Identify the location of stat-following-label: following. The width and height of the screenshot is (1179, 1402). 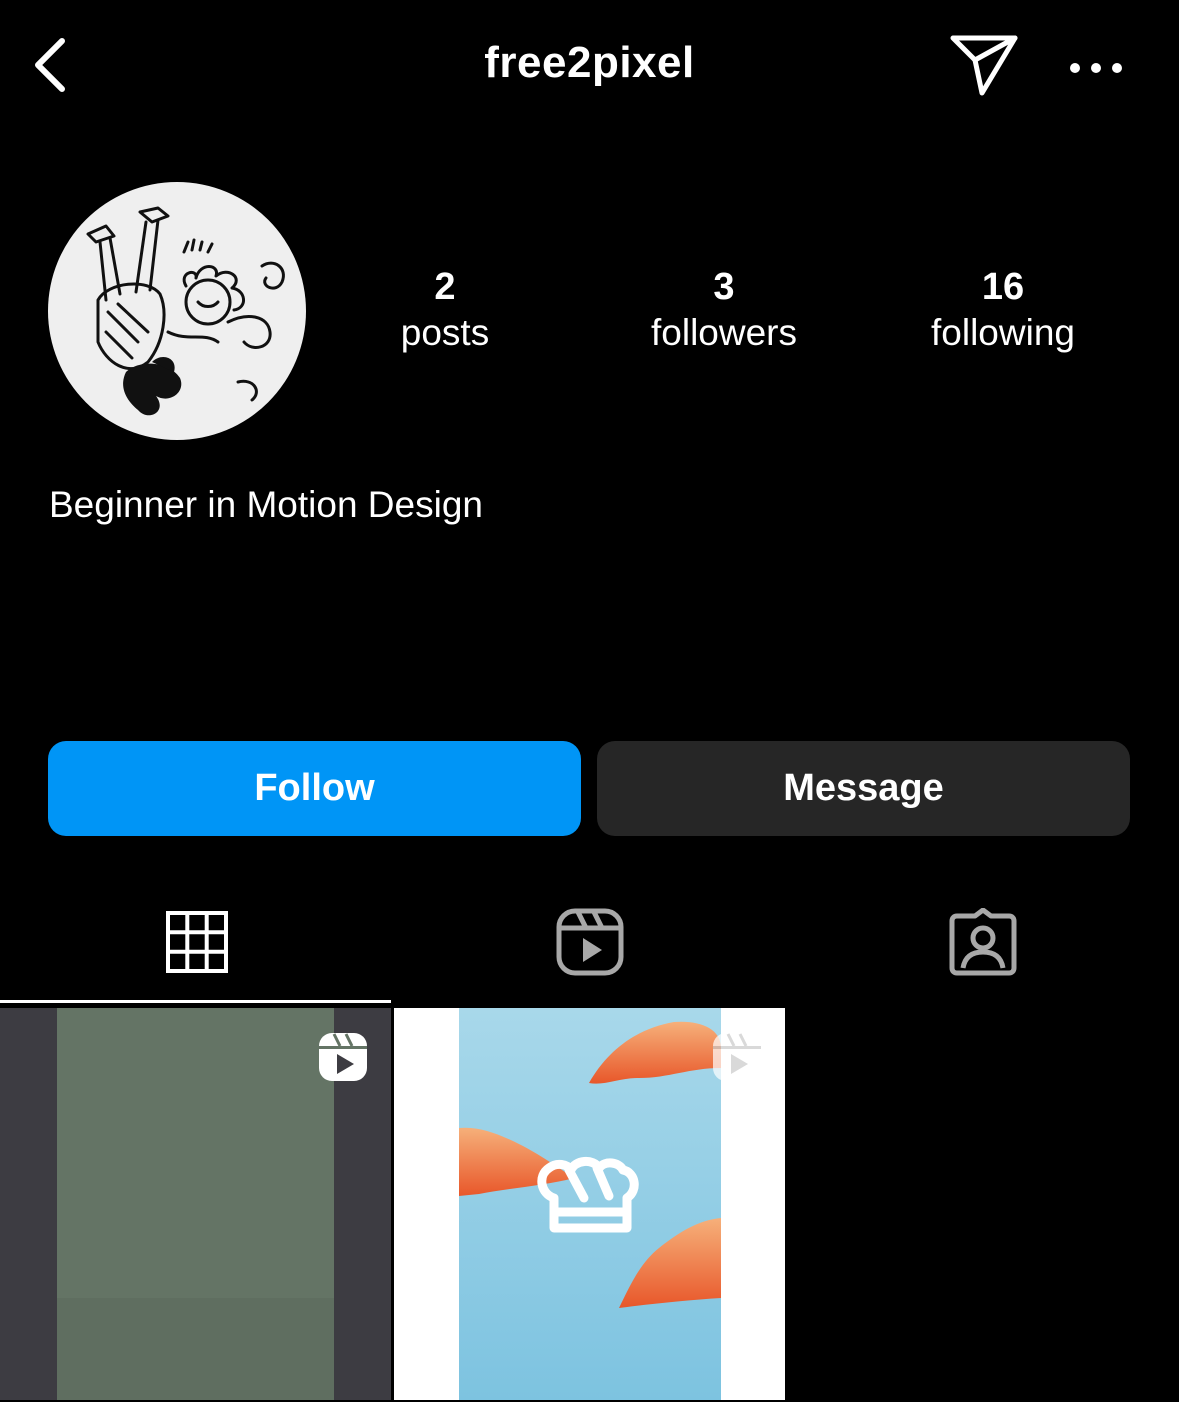
(1003, 332).